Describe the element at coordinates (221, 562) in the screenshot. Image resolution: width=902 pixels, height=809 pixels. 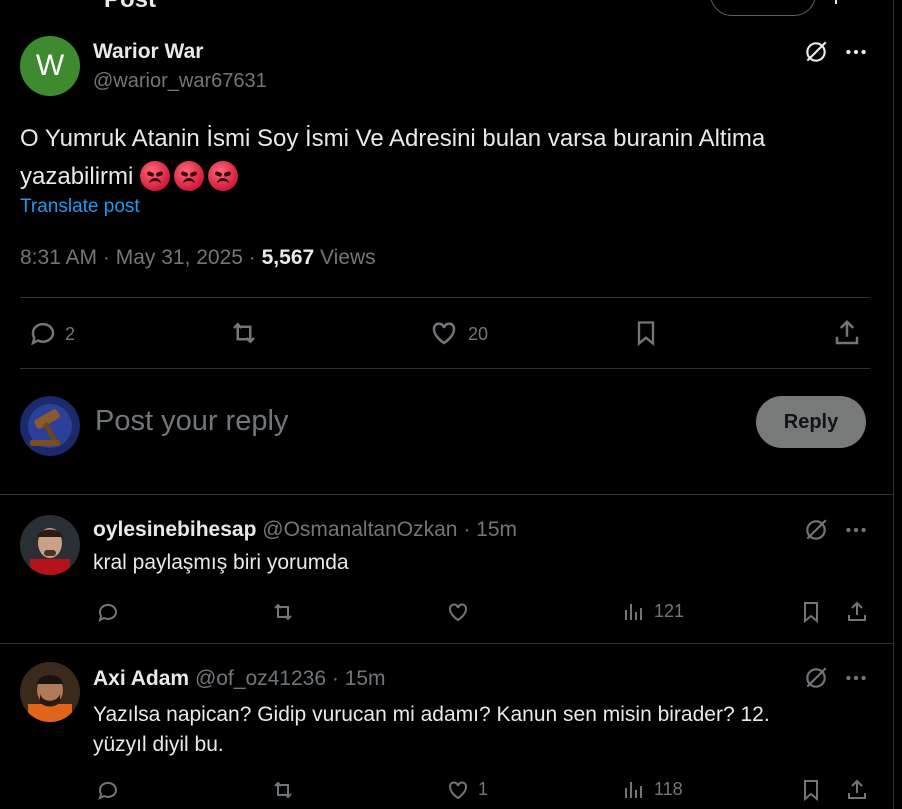
I see `reply-text: kral paylaşmış biri yorumda` at that location.